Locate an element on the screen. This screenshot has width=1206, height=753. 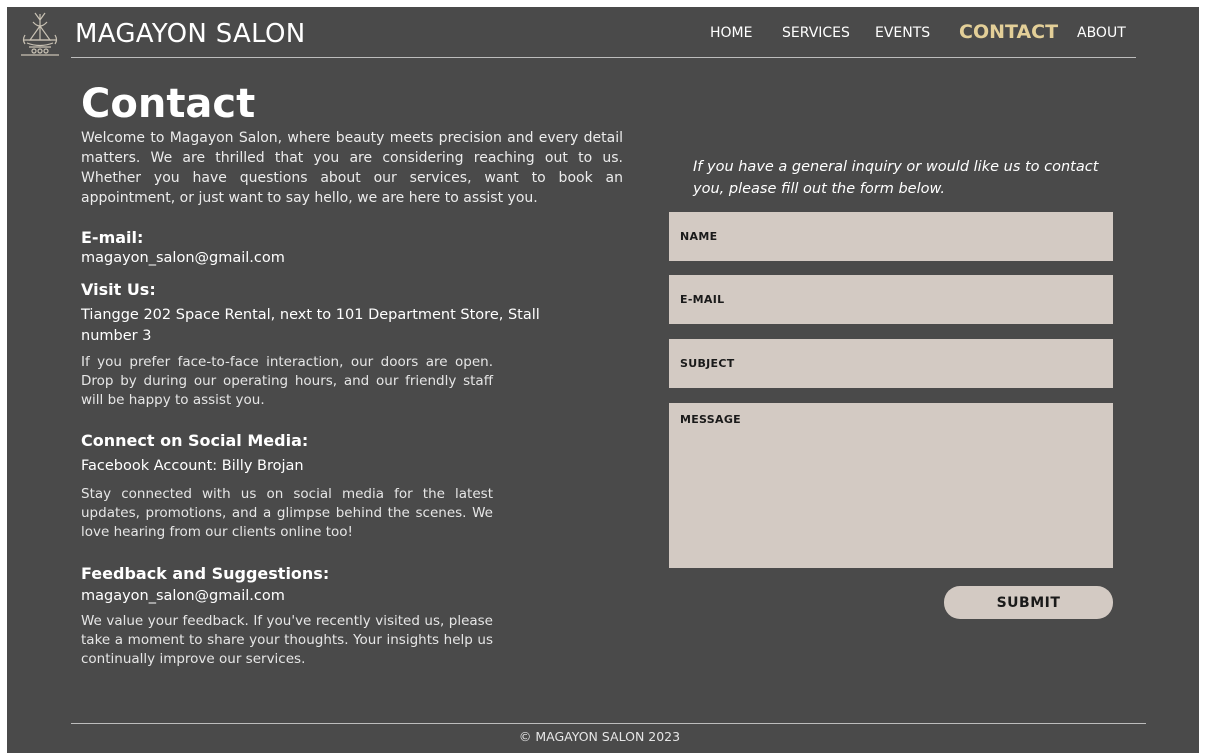
nav-home: HOME is located at coordinates (731, 33).